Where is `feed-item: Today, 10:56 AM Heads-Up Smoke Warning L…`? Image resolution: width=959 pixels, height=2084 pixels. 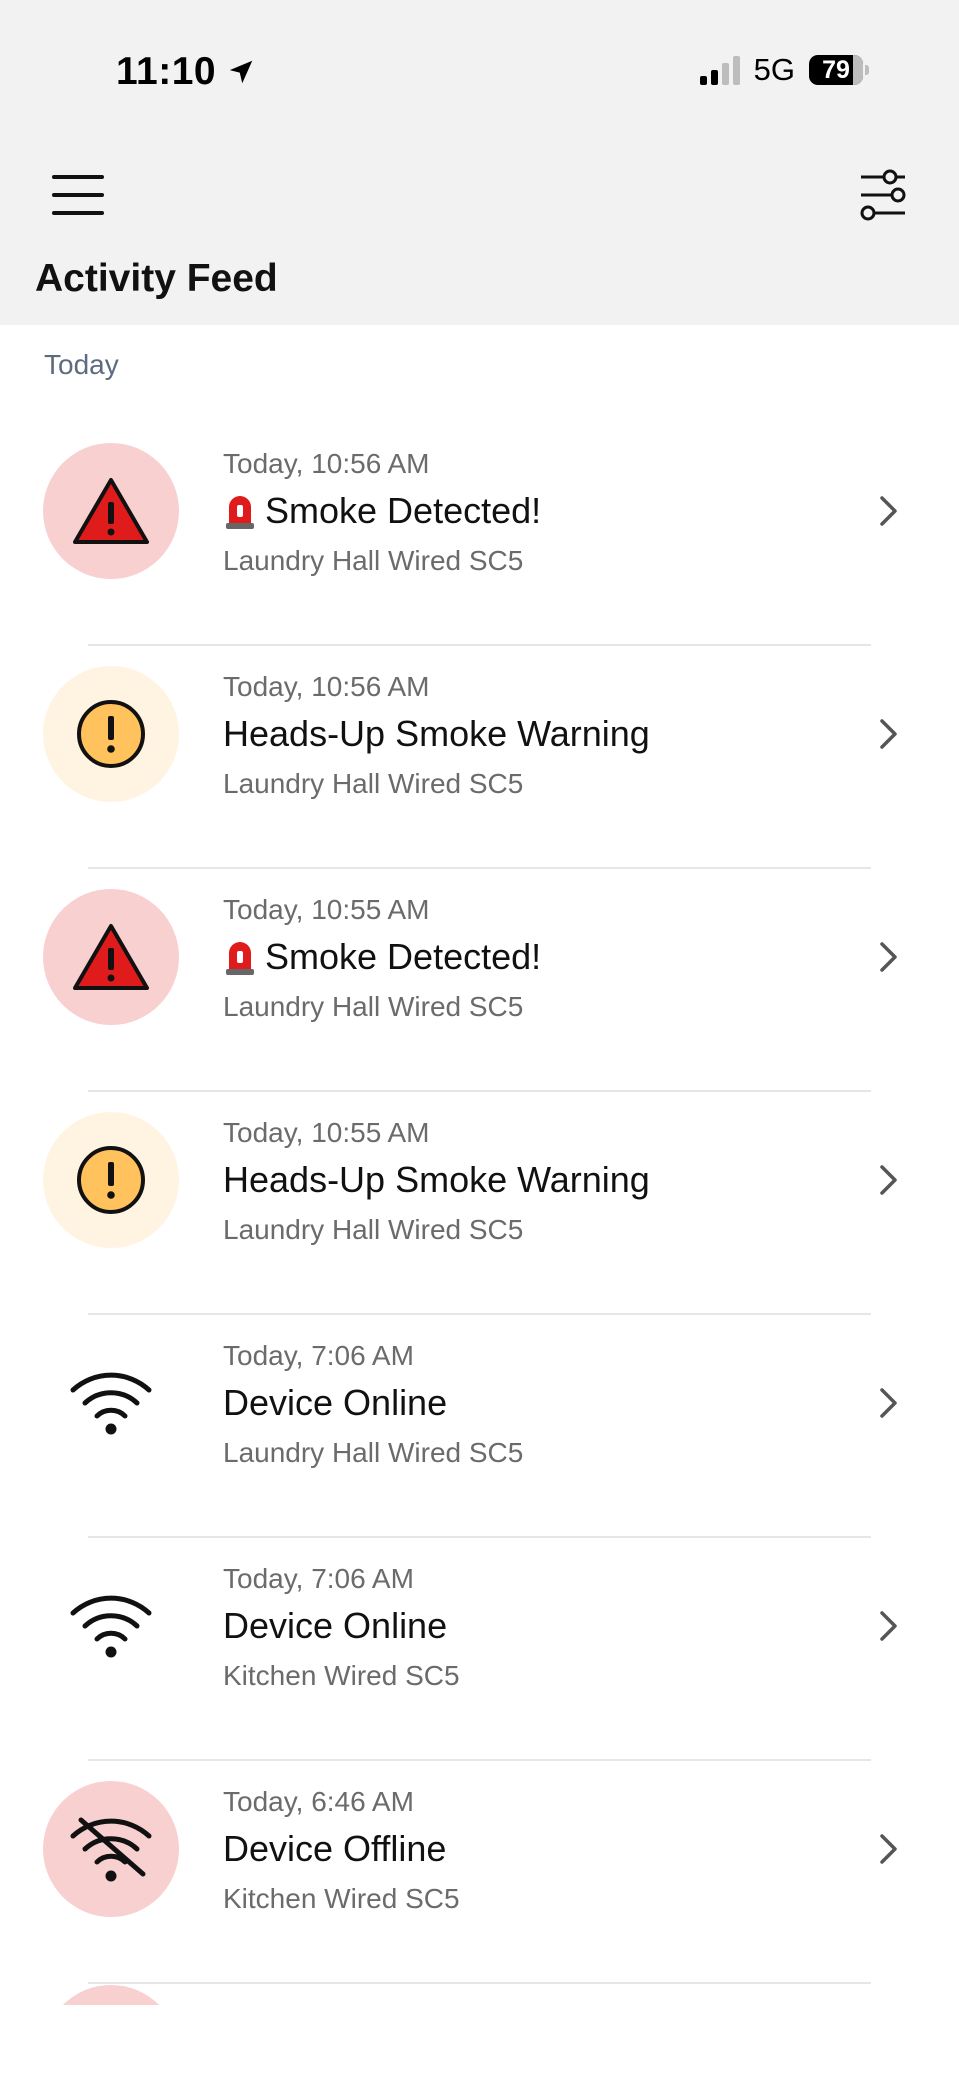
feed-item: Today, 10:56 AM Heads-Up Smoke Warning L… is located at coordinates (479, 757).